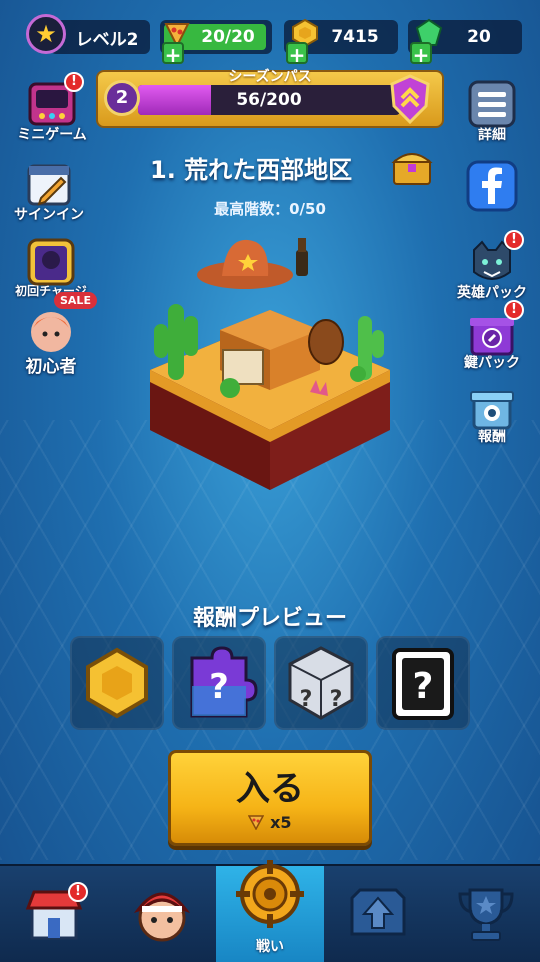 This screenshot has width=540, height=962. I want to click on nav-trophy, so click(486, 914).